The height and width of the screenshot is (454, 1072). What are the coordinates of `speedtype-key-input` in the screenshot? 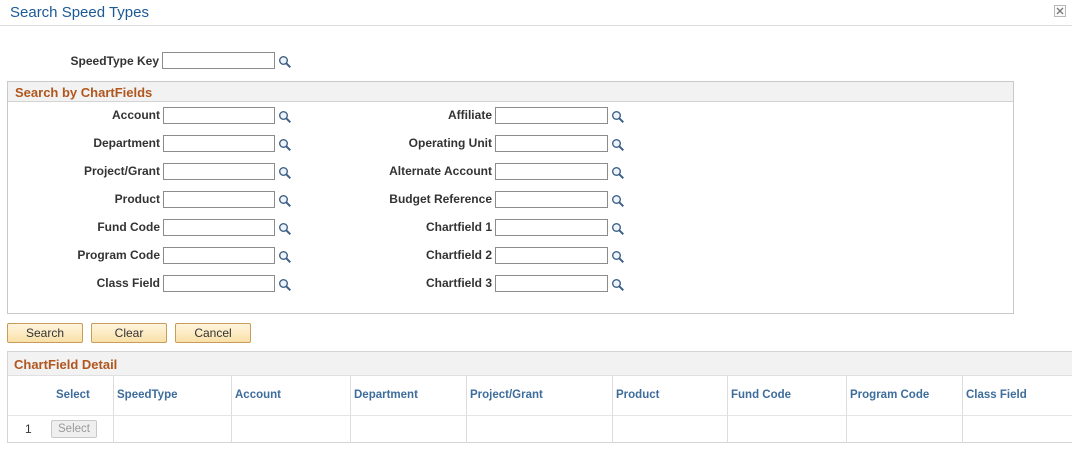 It's located at (218, 60).